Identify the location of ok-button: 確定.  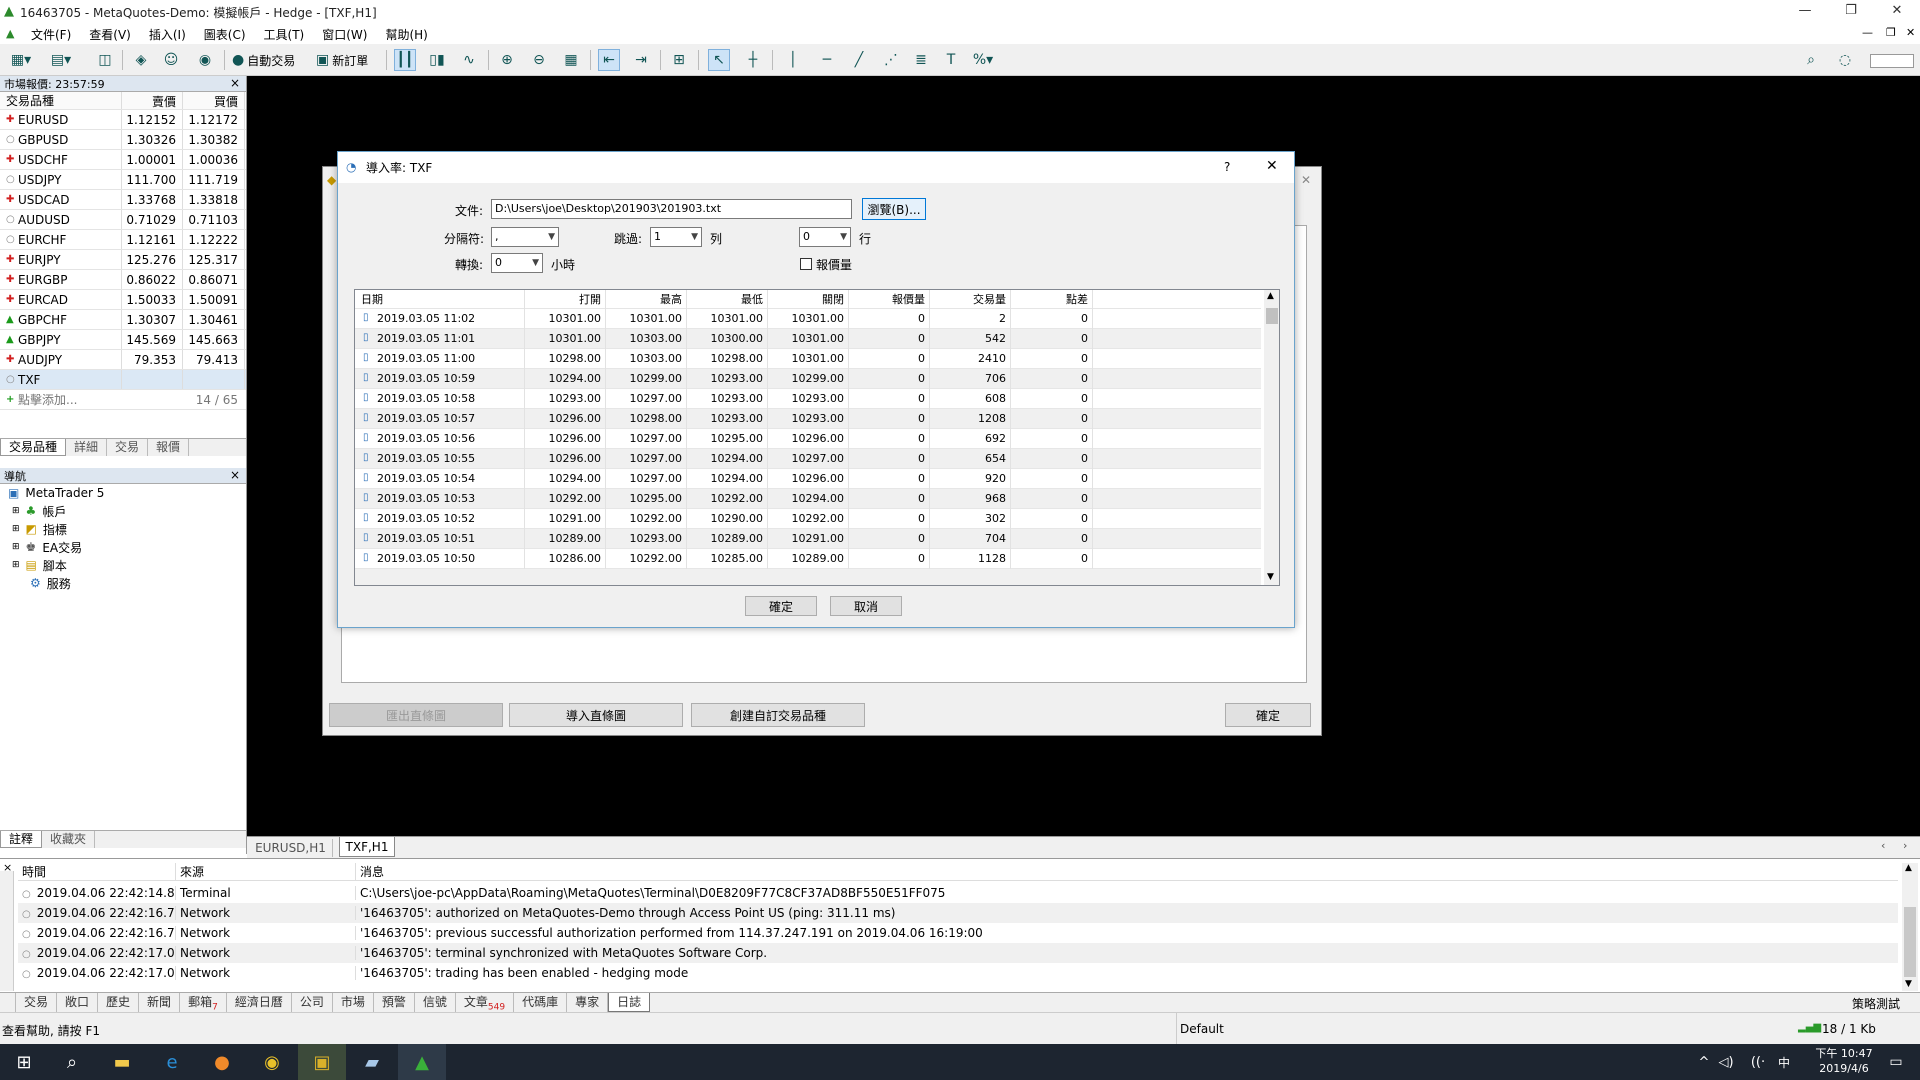
(1268, 715).